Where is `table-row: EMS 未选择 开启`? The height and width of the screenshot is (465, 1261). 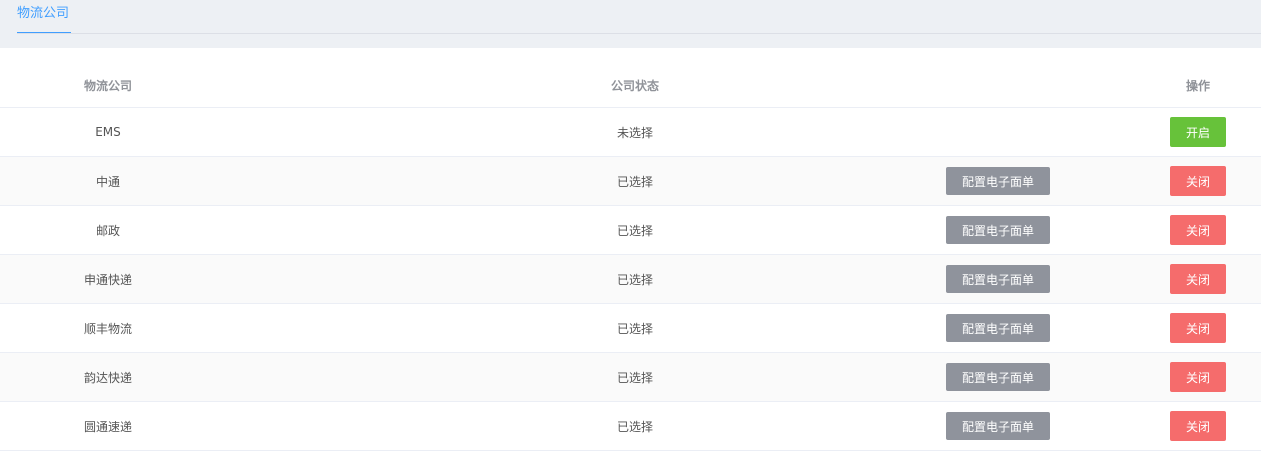 table-row: EMS 未选择 开启 is located at coordinates (630, 132).